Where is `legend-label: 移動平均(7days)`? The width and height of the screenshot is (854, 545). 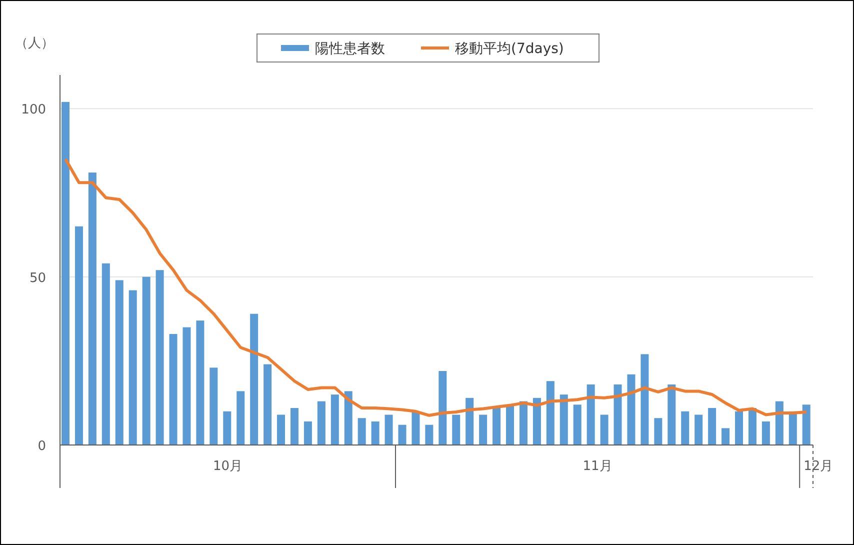 legend-label: 移動平均(7days) is located at coordinates (509, 49).